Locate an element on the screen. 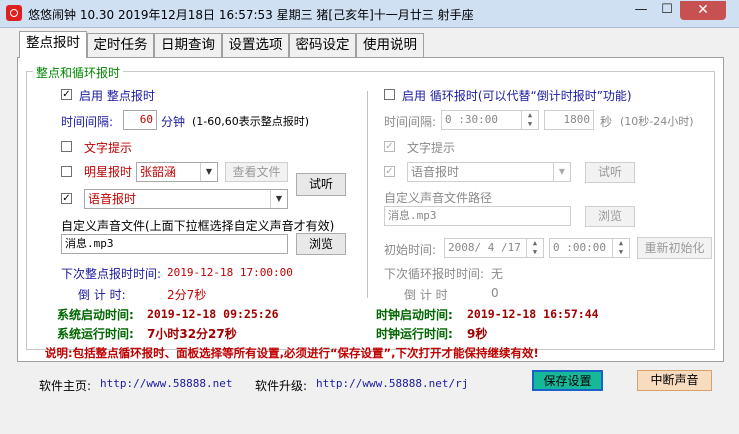 This screenshot has width=739, height=434. tab-scheduled-tasks: 定时任务 is located at coordinates (120, 45).